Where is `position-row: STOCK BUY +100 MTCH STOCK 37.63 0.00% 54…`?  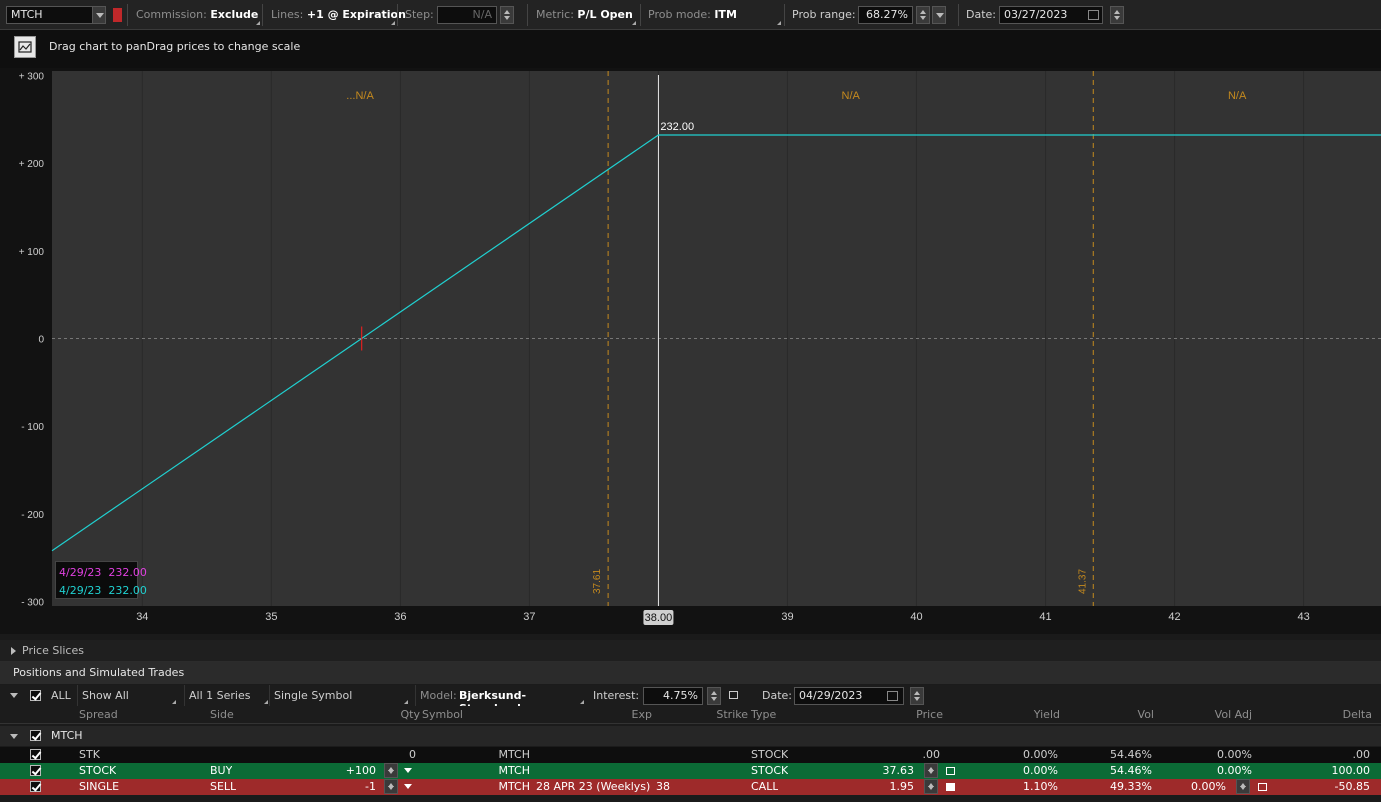
position-row: STOCK BUY +100 MTCH STOCK 37.63 0.00% 54… is located at coordinates (690, 771).